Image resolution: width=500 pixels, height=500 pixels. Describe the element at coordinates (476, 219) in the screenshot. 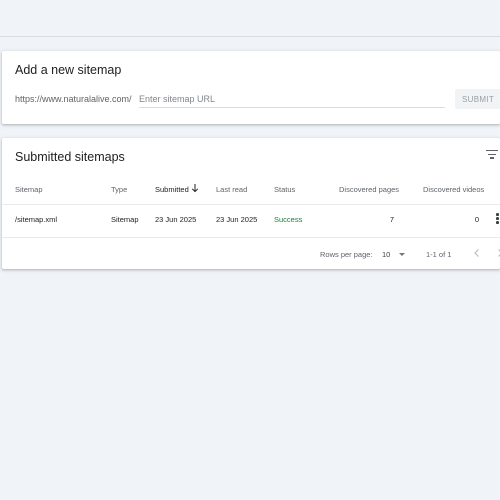

I see `row-discovered-videos: 0` at that location.